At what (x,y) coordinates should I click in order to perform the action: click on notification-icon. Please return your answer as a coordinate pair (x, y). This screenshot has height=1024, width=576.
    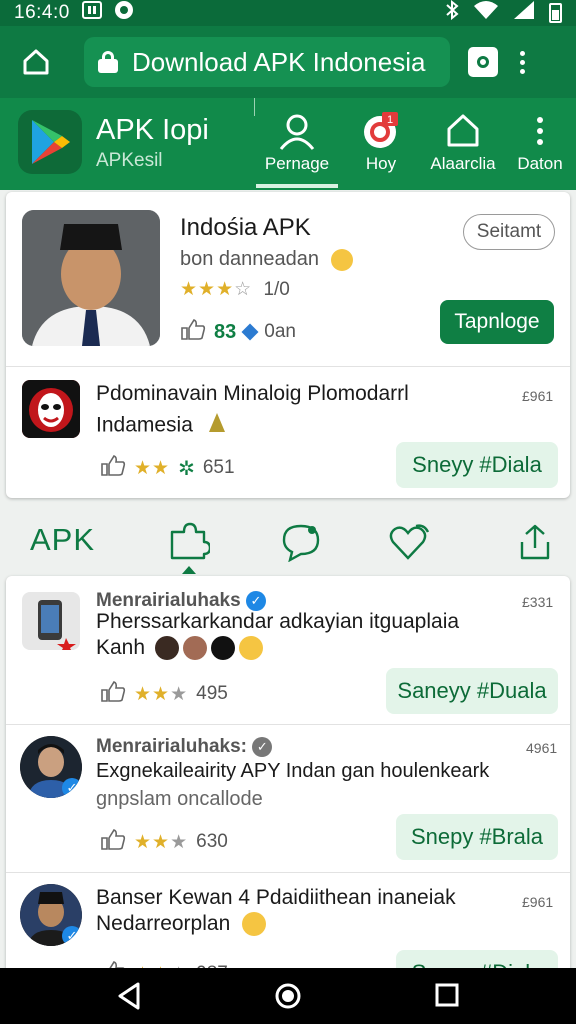
    Looking at the image, I should click on (124, 13).